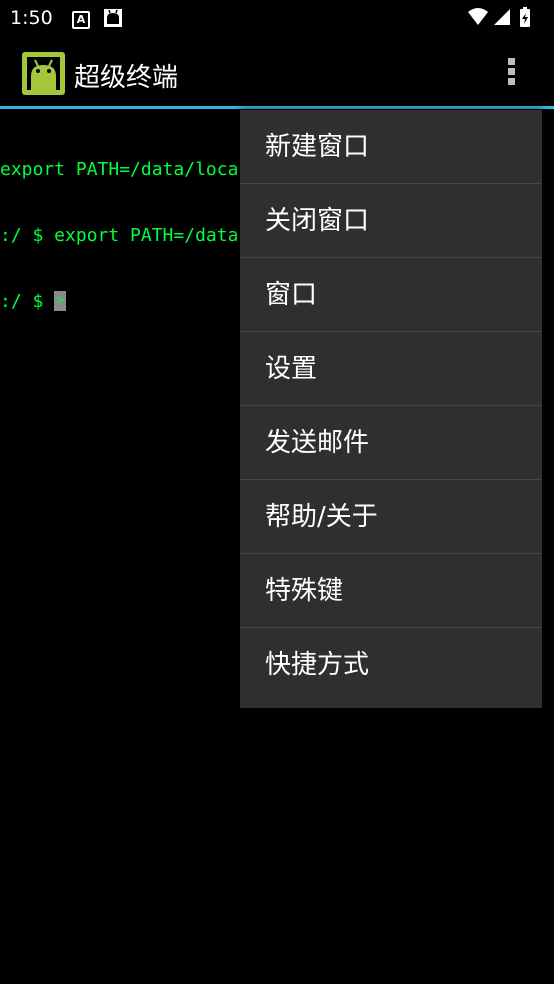  What do you see at coordinates (502, 17) in the screenshot?
I see `signal-icon` at bounding box center [502, 17].